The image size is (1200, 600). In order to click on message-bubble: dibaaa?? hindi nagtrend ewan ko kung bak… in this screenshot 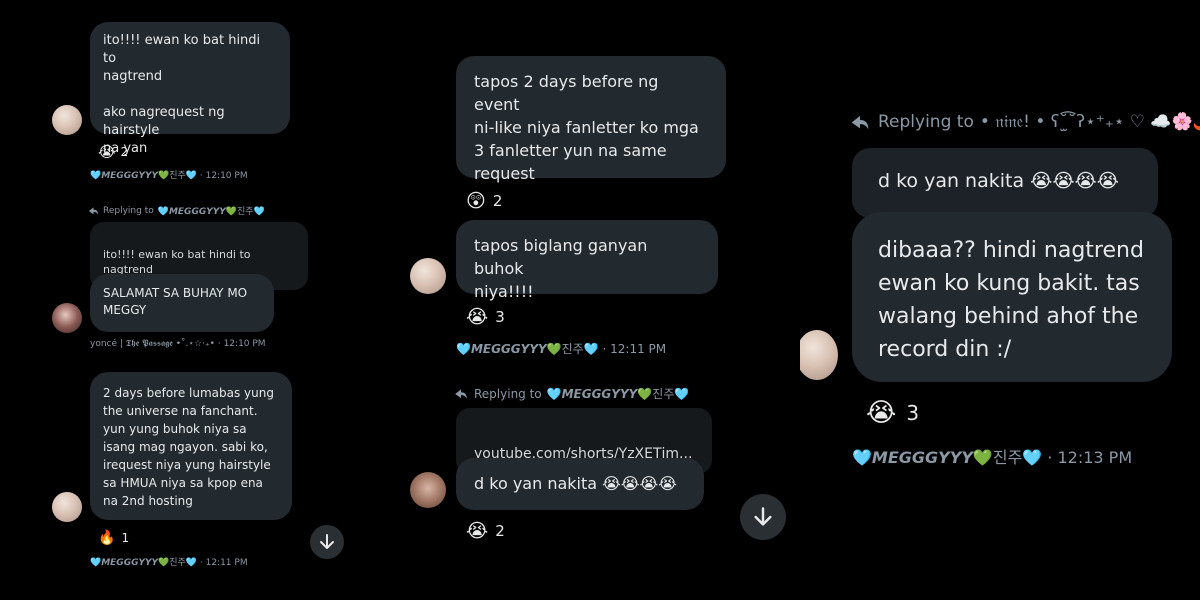, I will do `click(1012, 297)`.